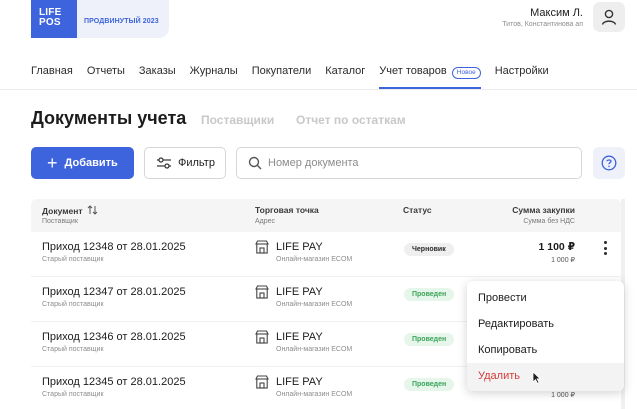 The height and width of the screenshot is (409, 637). Describe the element at coordinates (114, 337) in the screenshot. I see `document-title: Приход 12346 от 28.01.2025` at that location.